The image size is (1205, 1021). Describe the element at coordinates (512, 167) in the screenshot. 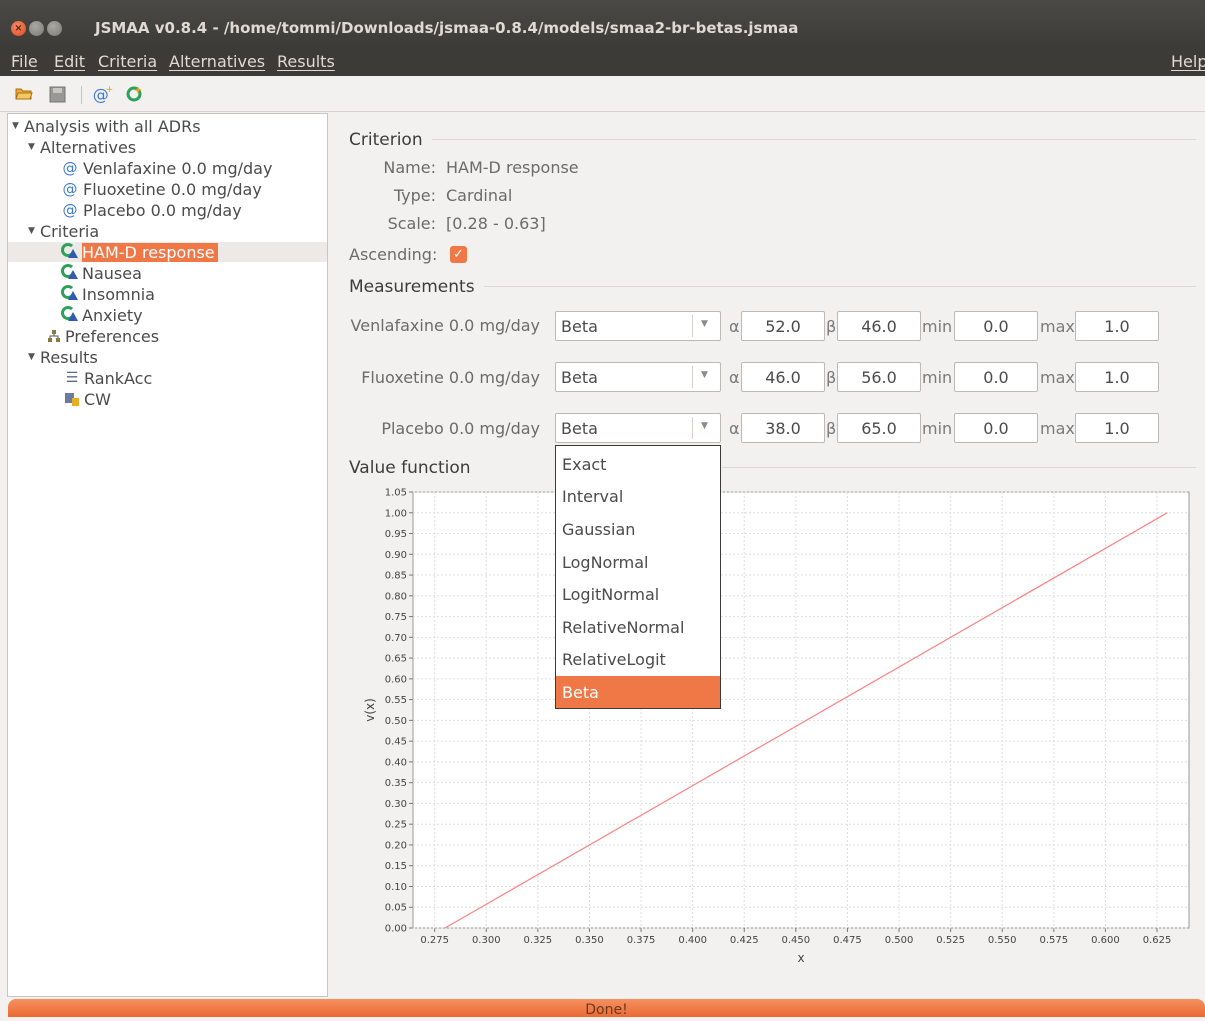

I see `criterion-name-value: HAM-D response` at that location.